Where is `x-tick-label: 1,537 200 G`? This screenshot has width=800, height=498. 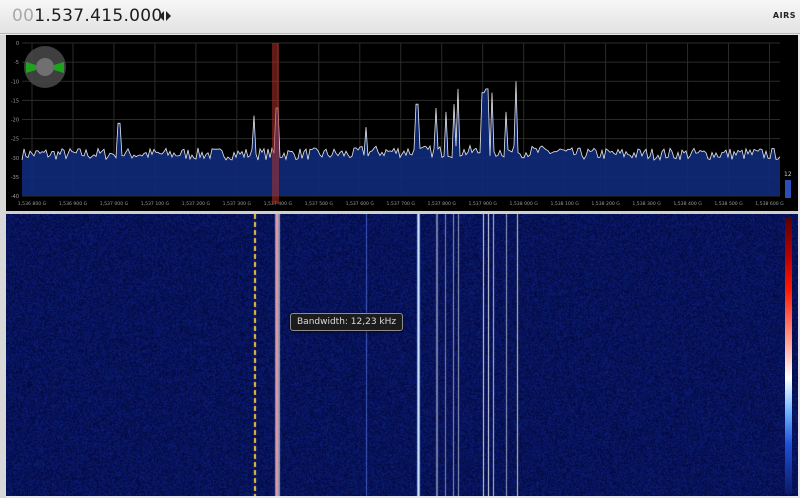
x-tick-label: 1,537 200 G is located at coordinates (196, 204).